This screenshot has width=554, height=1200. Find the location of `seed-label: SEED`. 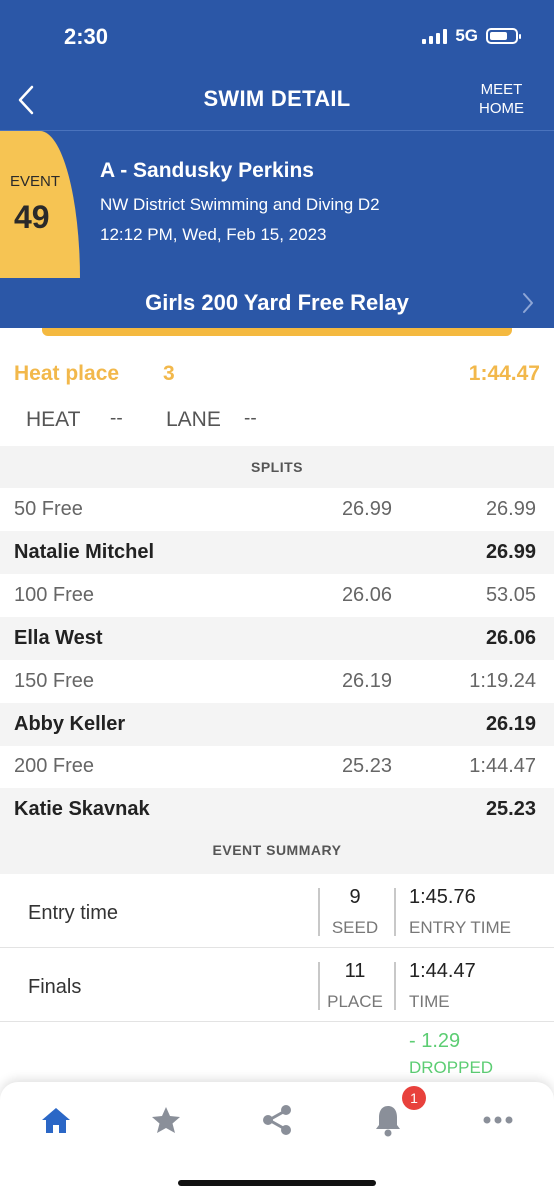

seed-label: SEED is located at coordinates (355, 927).